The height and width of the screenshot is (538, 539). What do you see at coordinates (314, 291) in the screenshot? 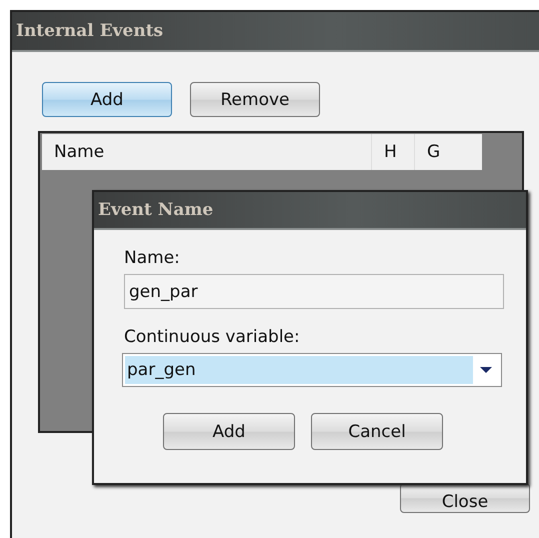
I see `name-field: gen_par` at bounding box center [314, 291].